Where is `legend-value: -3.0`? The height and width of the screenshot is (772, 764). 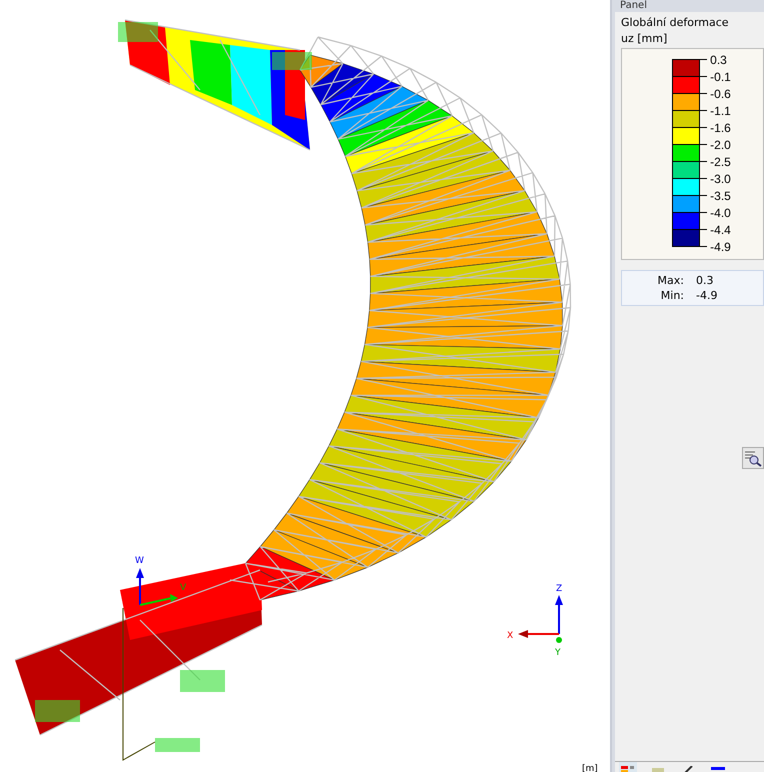
legend-value: -3.0 is located at coordinates (720, 179).